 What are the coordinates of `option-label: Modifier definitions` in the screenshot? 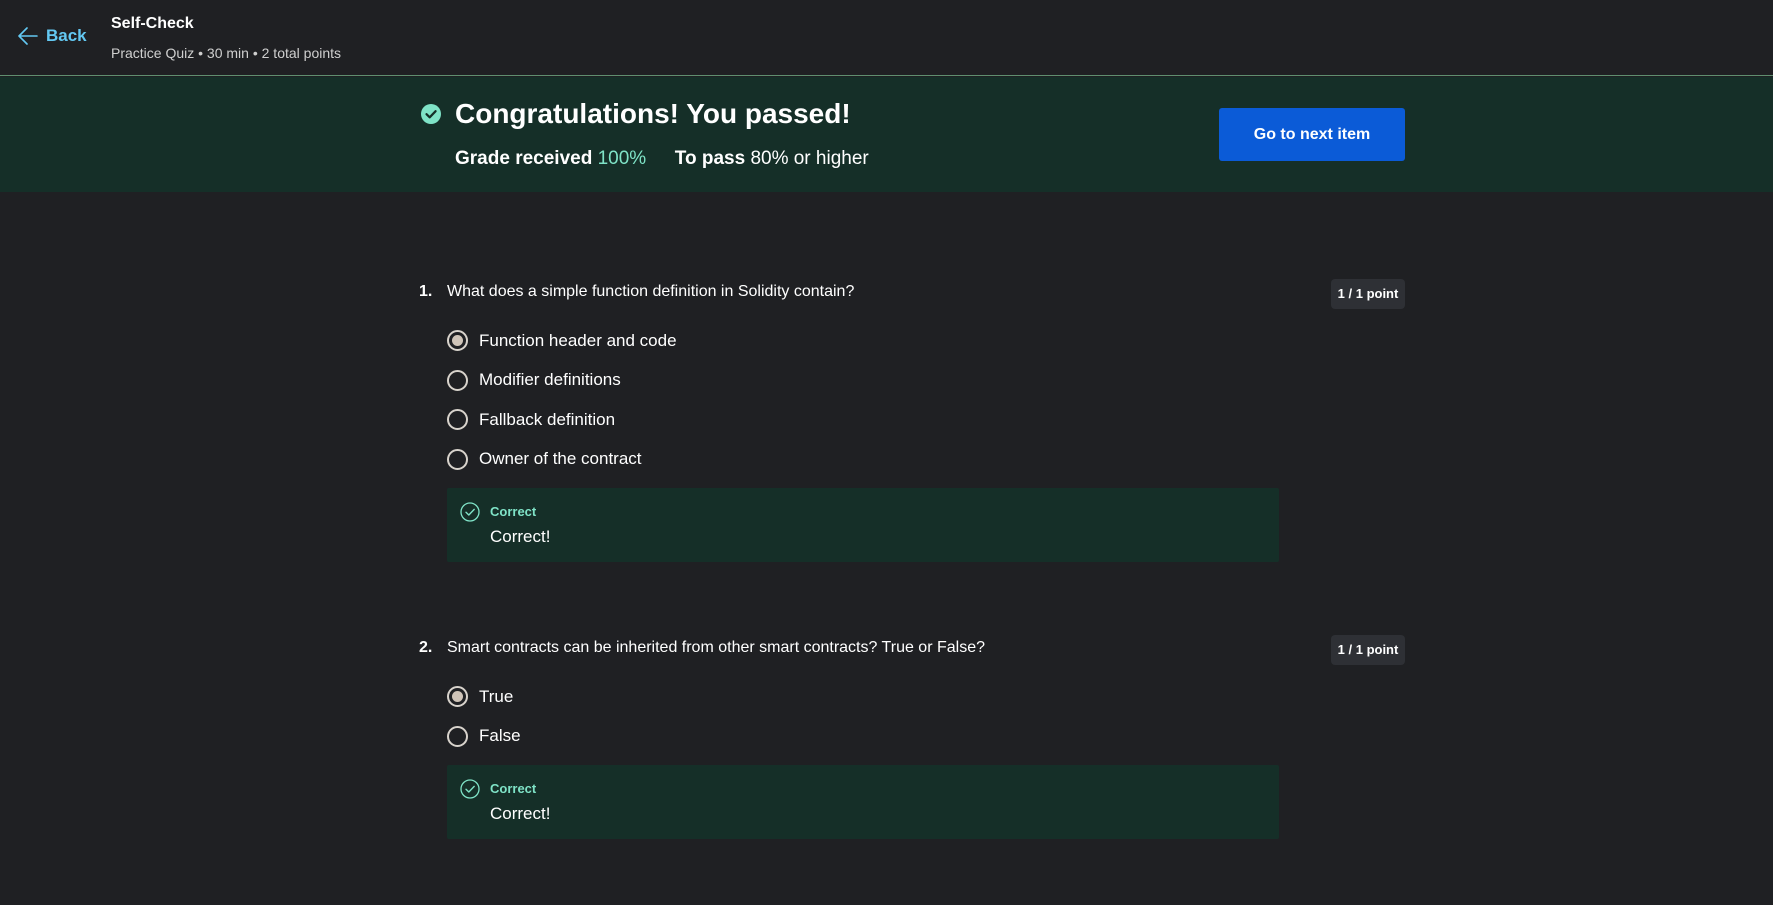 It's located at (550, 380).